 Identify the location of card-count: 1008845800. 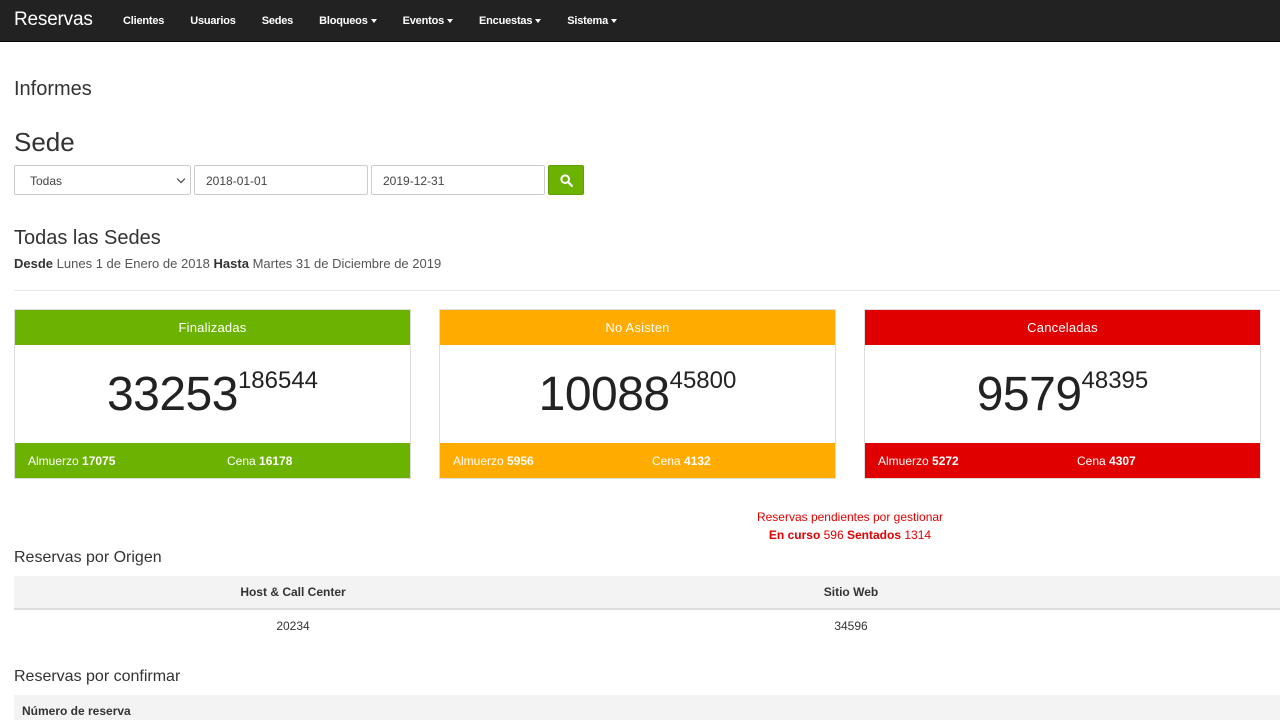
(637, 394).